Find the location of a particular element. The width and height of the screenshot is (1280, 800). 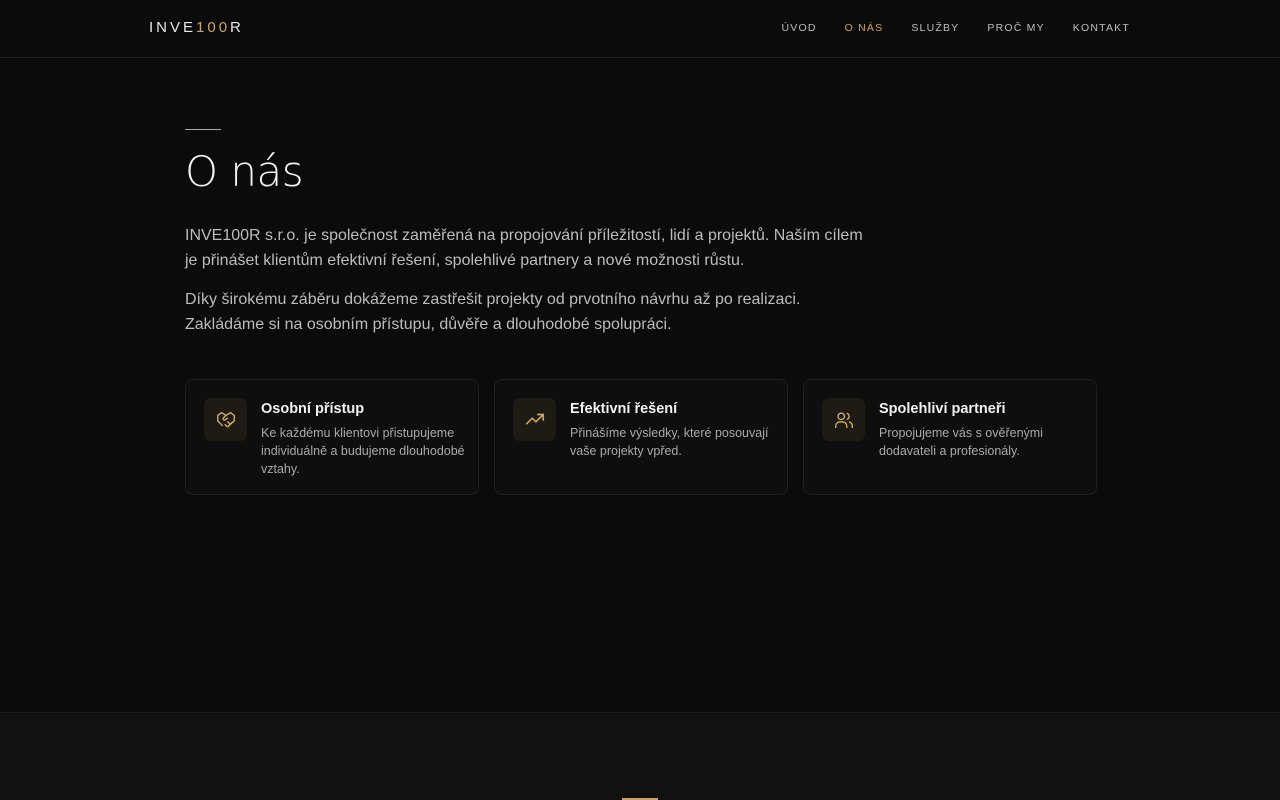

logo: INVE100R is located at coordinates (196, 27).